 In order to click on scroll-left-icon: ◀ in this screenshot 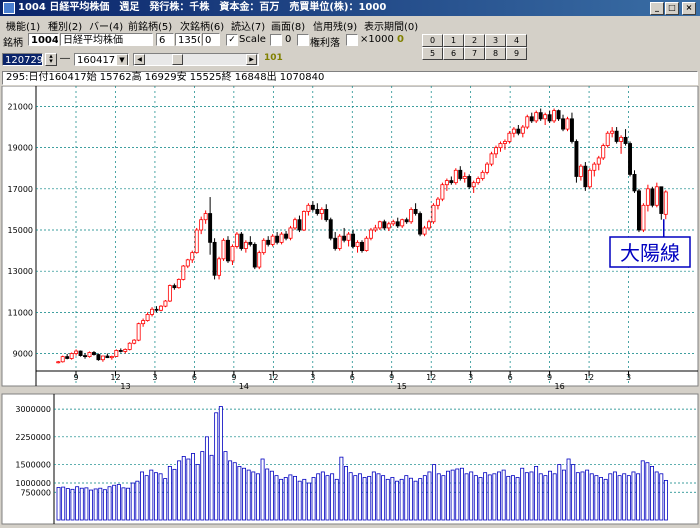, I will do `click(139, 59)`.